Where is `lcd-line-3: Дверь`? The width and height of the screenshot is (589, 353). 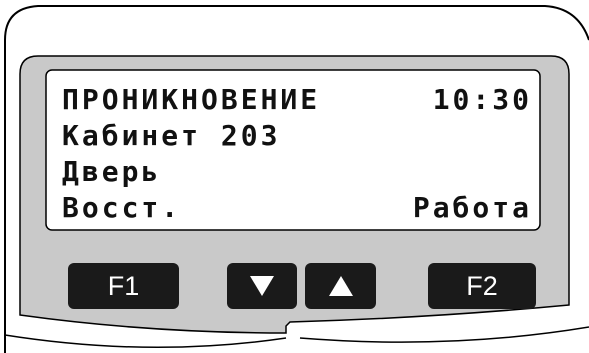 lcd-line-3: Дверь is located at coordinates (297, 172).